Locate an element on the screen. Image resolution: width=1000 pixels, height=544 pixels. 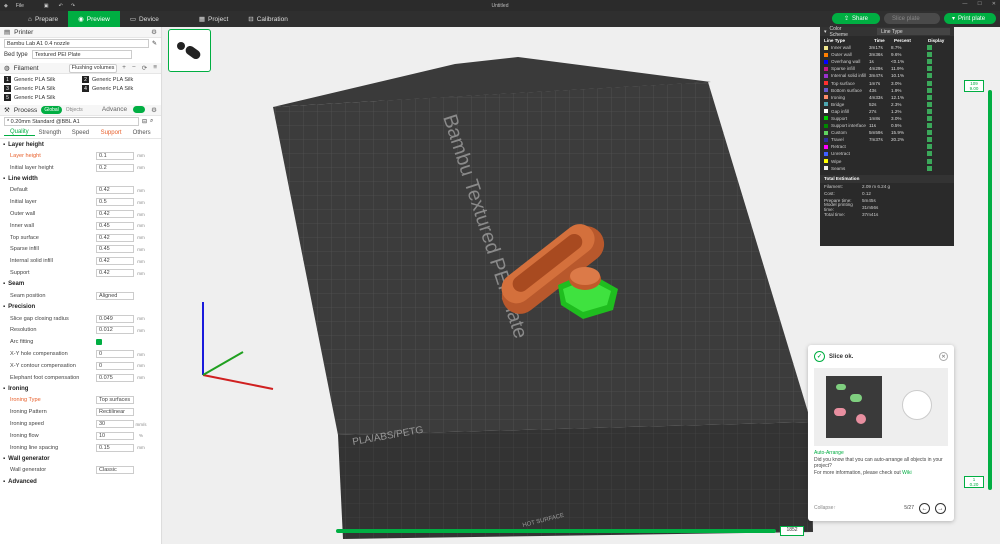
tab-device: ▭ Device is located at coordinates (144, 19).